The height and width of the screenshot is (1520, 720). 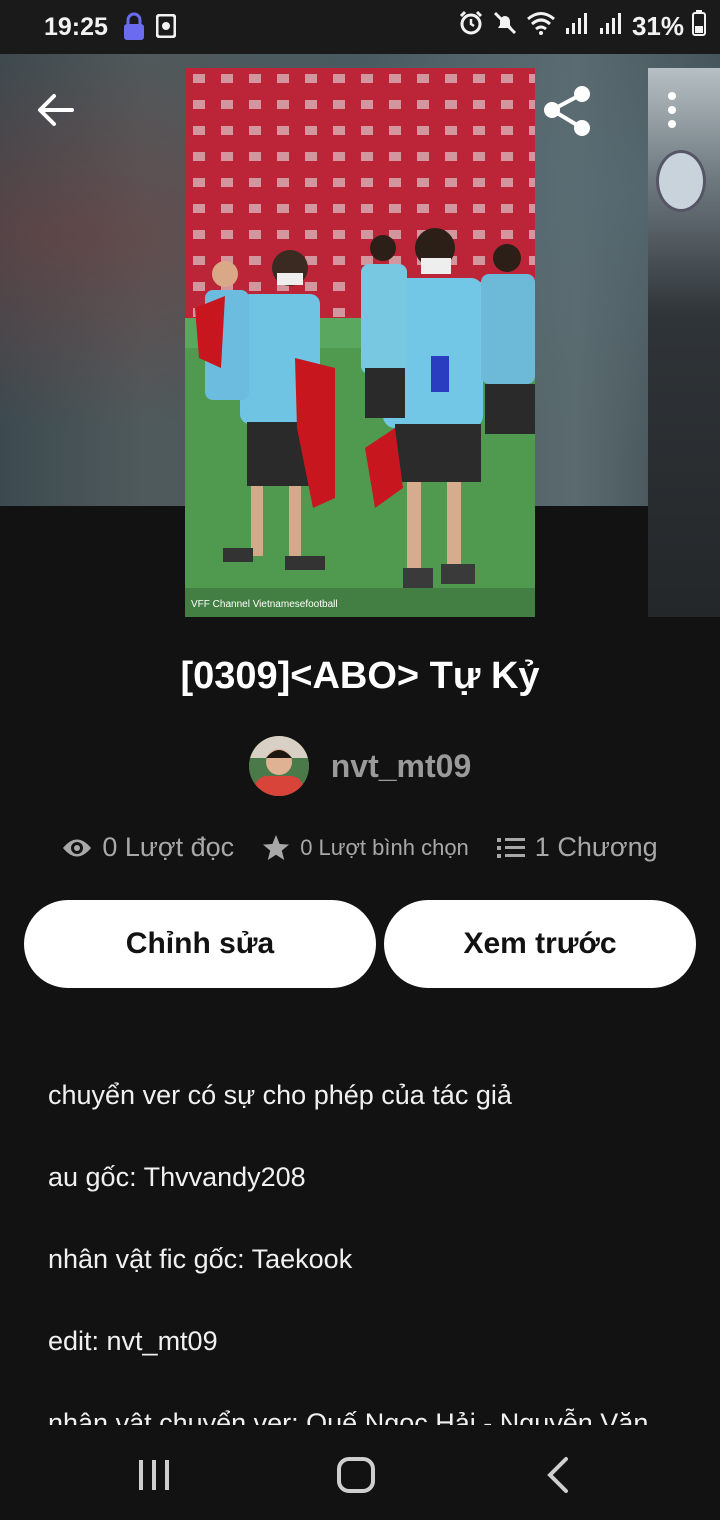 I want to click on nav-back-button, so click(x=558, y=1477).